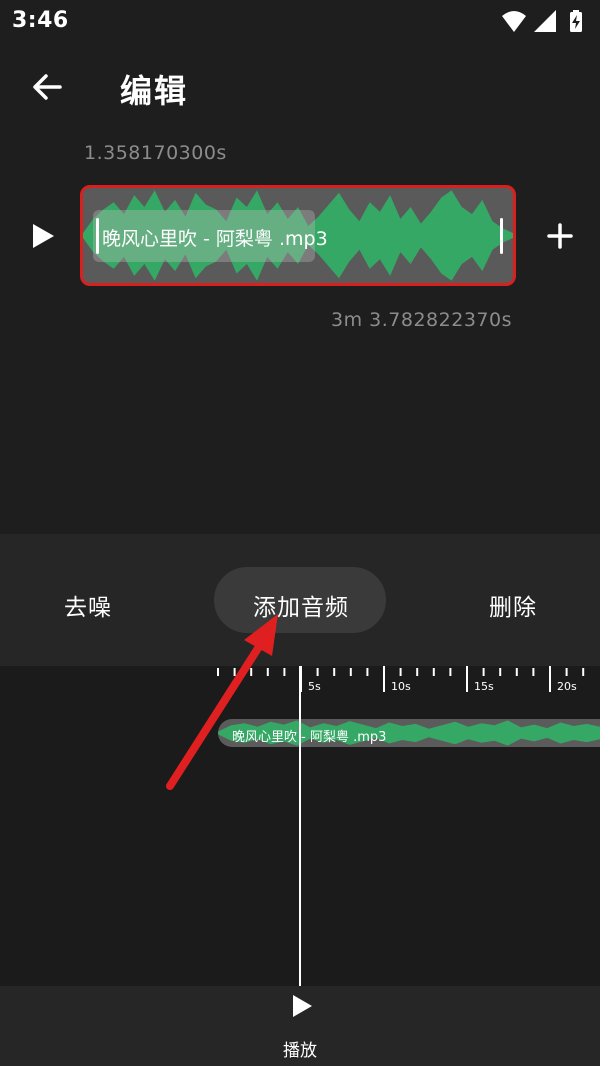 This screenshot has height=1066, width=600. I want to click on clip-name: 晚风心里吹 - 阿梨粤 .mp3, so click(215, 239).